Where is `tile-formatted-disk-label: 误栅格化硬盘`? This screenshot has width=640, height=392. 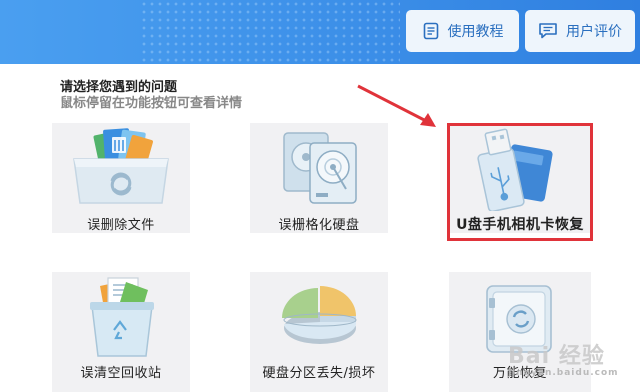 tile-formatted-disk-label: 误栅格化硬盘 is located at coordinates (319, 225).